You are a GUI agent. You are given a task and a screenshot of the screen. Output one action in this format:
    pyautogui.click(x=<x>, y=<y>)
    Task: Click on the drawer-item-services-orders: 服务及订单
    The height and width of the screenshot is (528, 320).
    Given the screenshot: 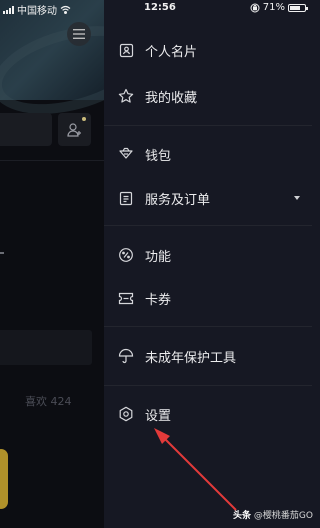 What is the action you would take?
    pyautogui.click(x=208, y=198)
    